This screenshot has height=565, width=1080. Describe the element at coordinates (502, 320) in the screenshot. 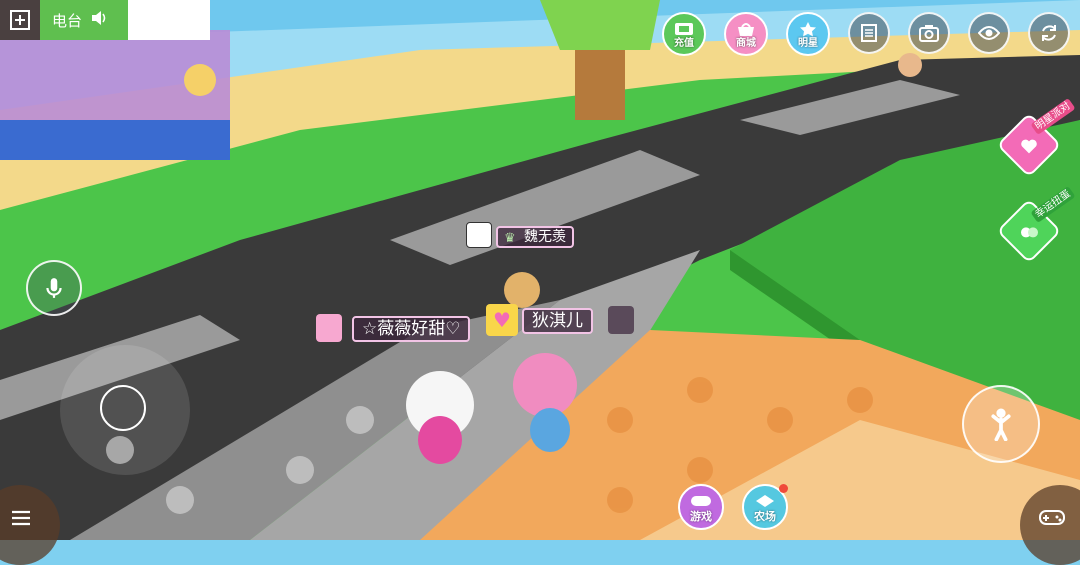

I see `heart-badge-icon: ♥` at that location.